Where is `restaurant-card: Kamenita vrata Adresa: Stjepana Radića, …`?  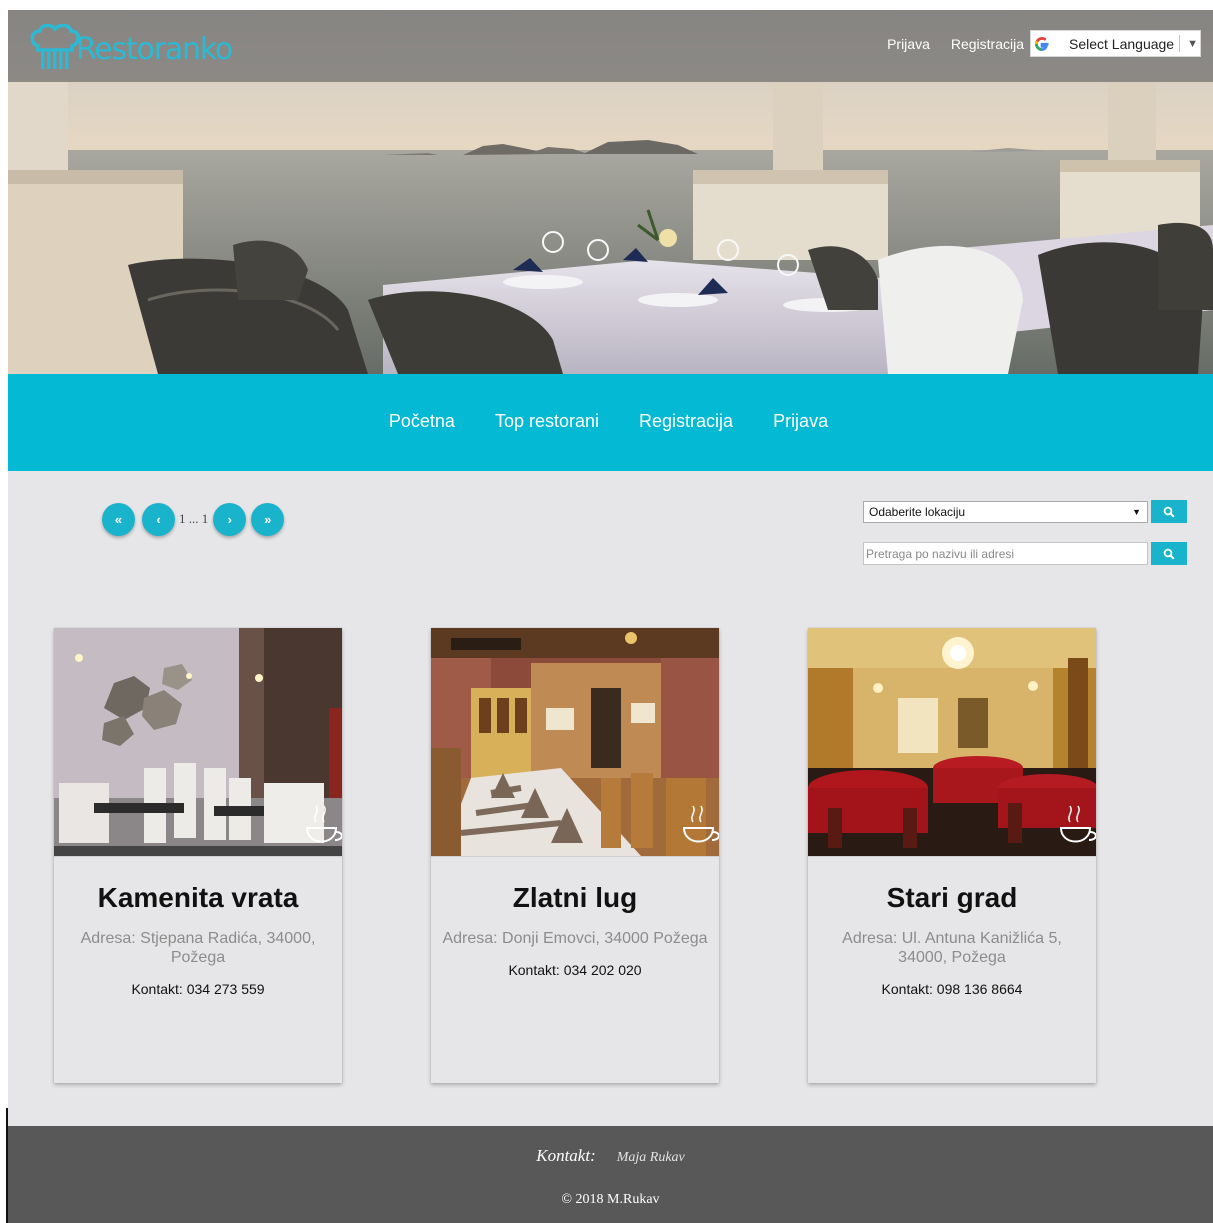
restaurant-card: Kamenita vrata Adresa: Stjepana Radića, … is located at coordinates (198, 855).